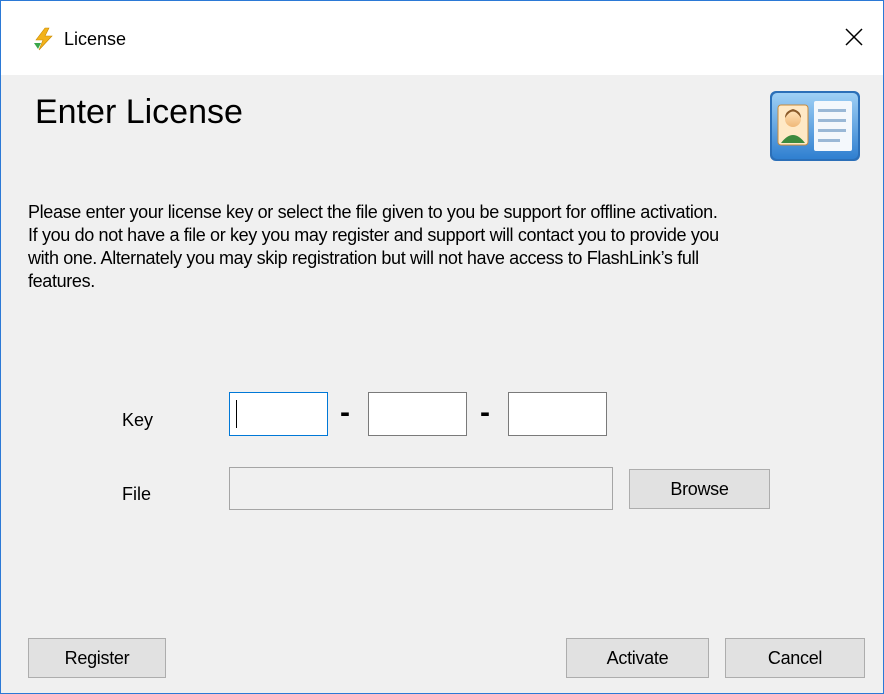 The image size is (884, 694). I want to click on page-title: Enter License, so click(139, 112).